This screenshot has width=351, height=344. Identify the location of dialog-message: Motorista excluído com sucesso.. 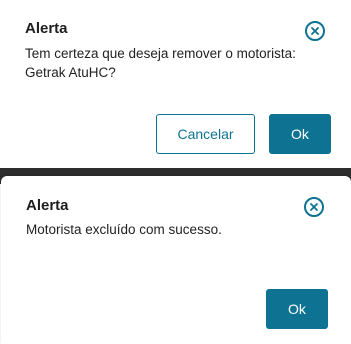
(124, 229).